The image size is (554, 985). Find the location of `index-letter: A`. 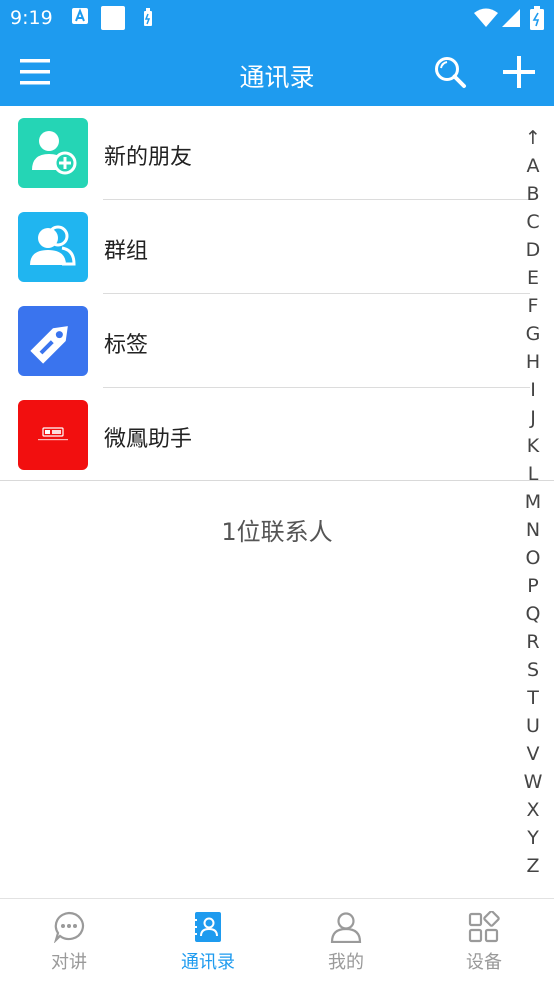

index-letter: A is located at coordinates (533, 166).